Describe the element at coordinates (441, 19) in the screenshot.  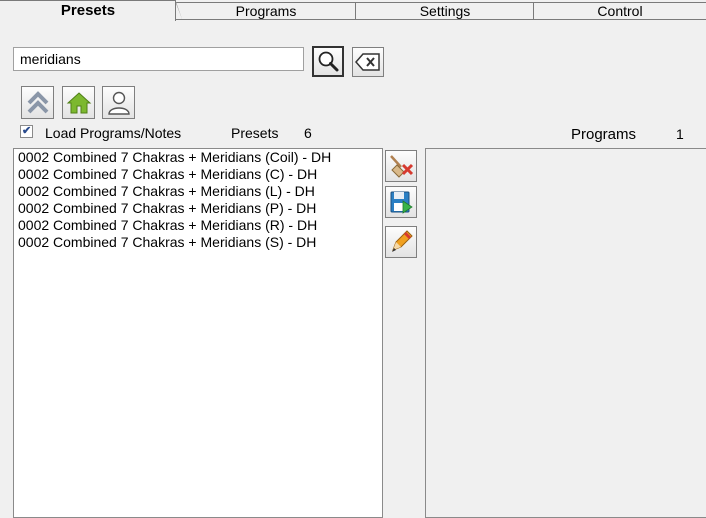
I see `tab-bar-divider` at that location.